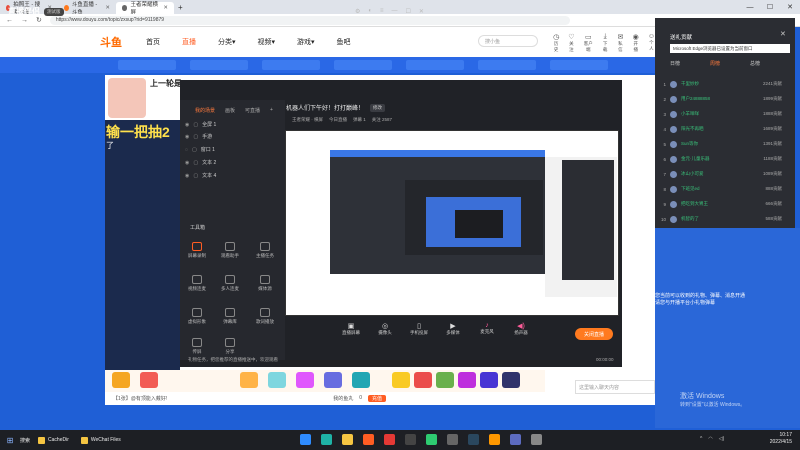  What do you see at coordinates (453, 329) in the screenshot?
I see `media-button: ▶ 多媒体` at bounding box center [453, 329].